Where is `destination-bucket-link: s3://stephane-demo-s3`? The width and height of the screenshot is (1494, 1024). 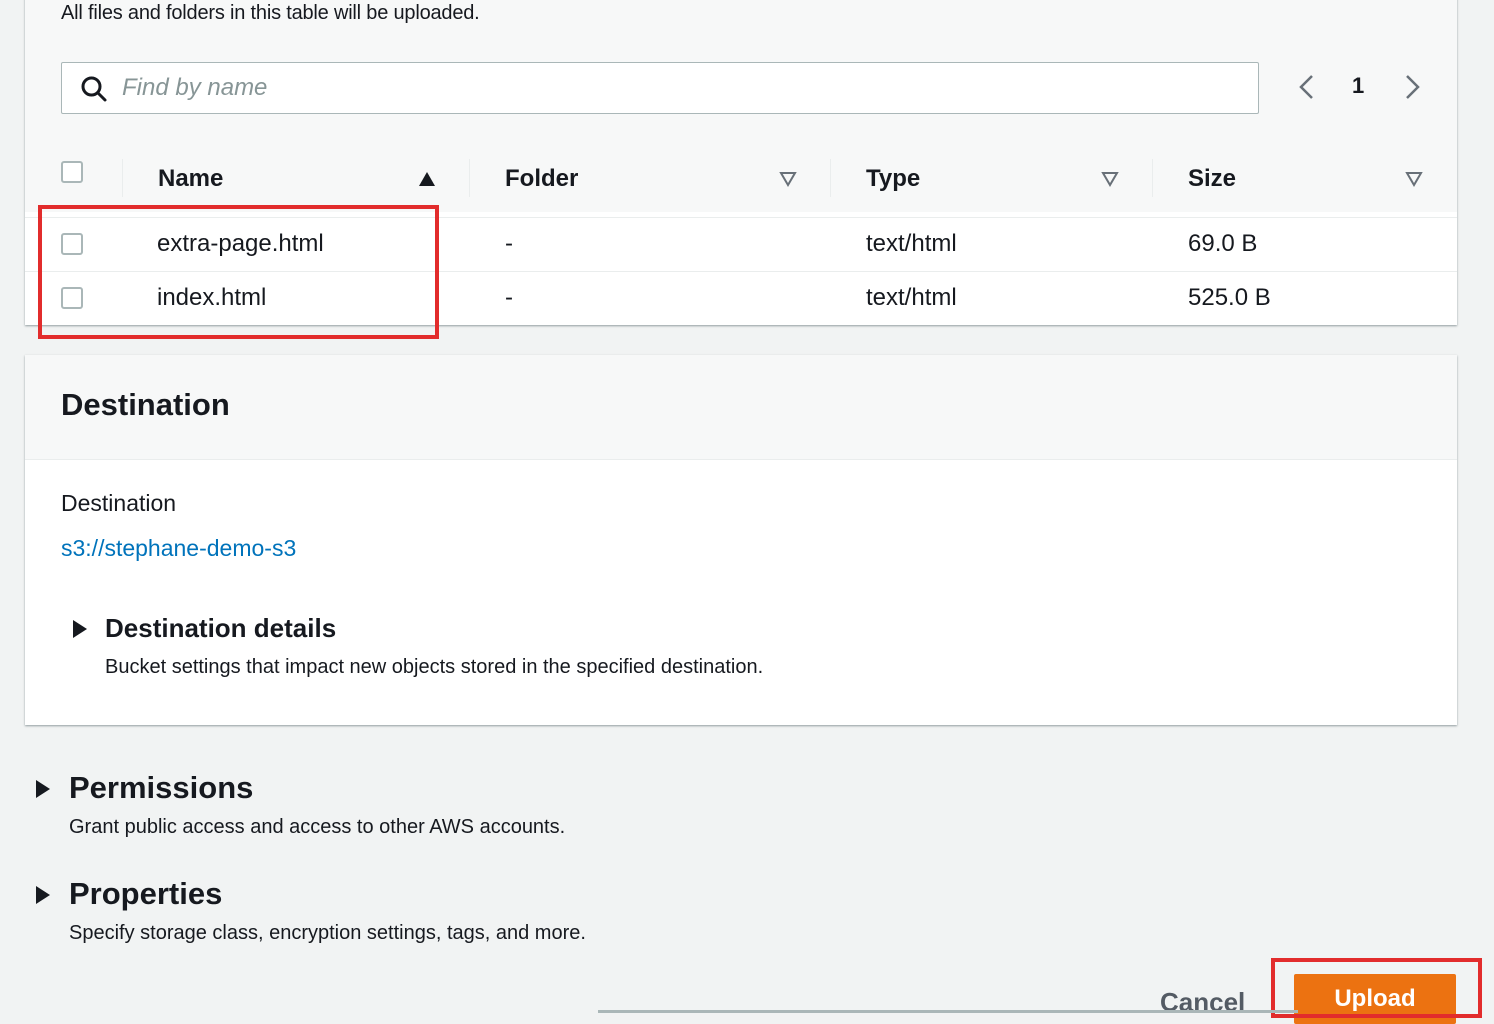 destination-bucket-link: s3://stephane-demo-s3 is located at coordinates (178, 548).